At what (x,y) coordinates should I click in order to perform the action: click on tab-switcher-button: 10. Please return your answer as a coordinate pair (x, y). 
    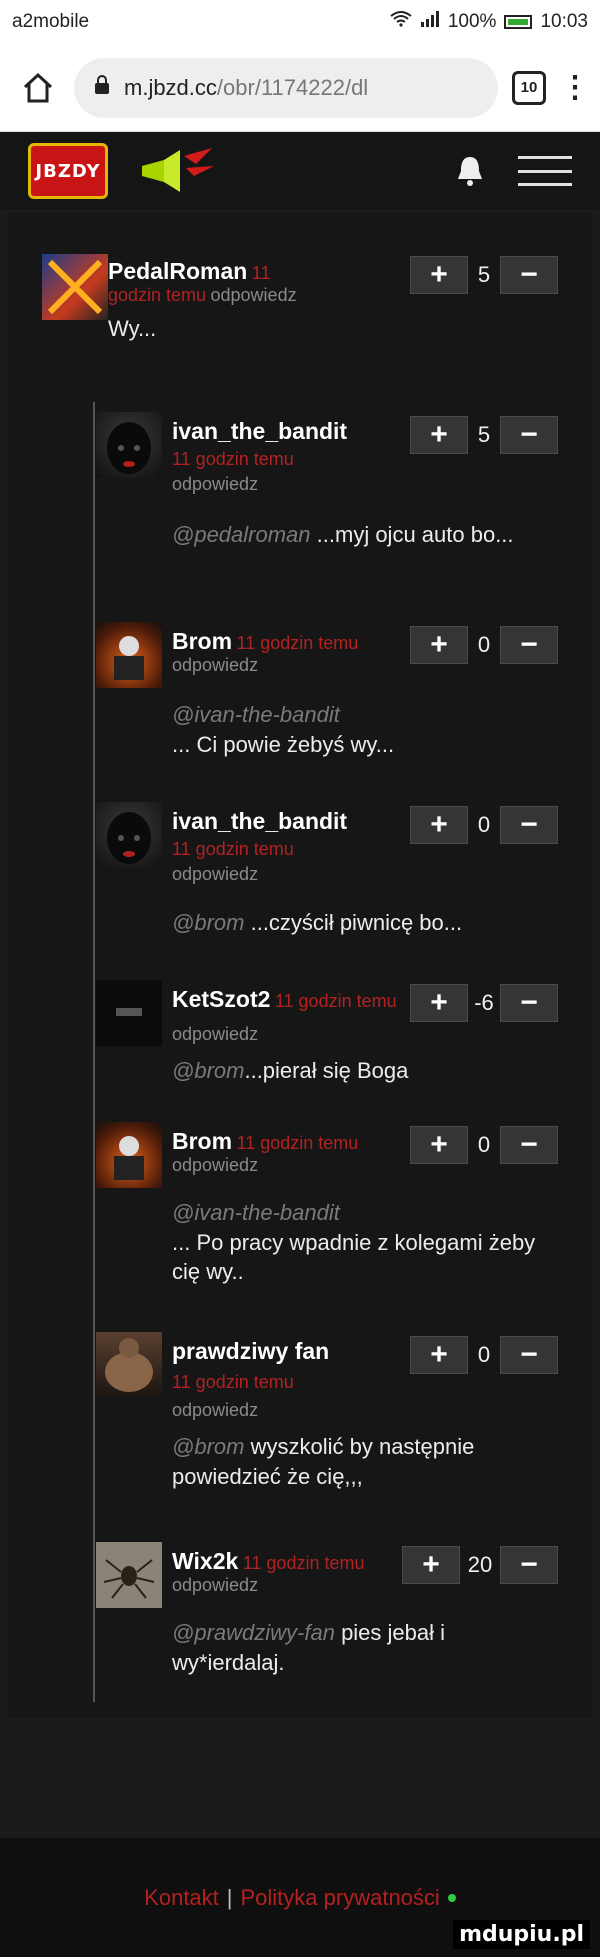
    Looking at the image, I should click on (529, 87).